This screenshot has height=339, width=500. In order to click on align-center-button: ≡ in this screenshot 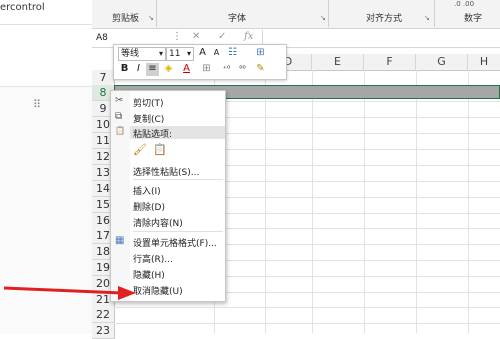, I will do `click(152, 69)`.